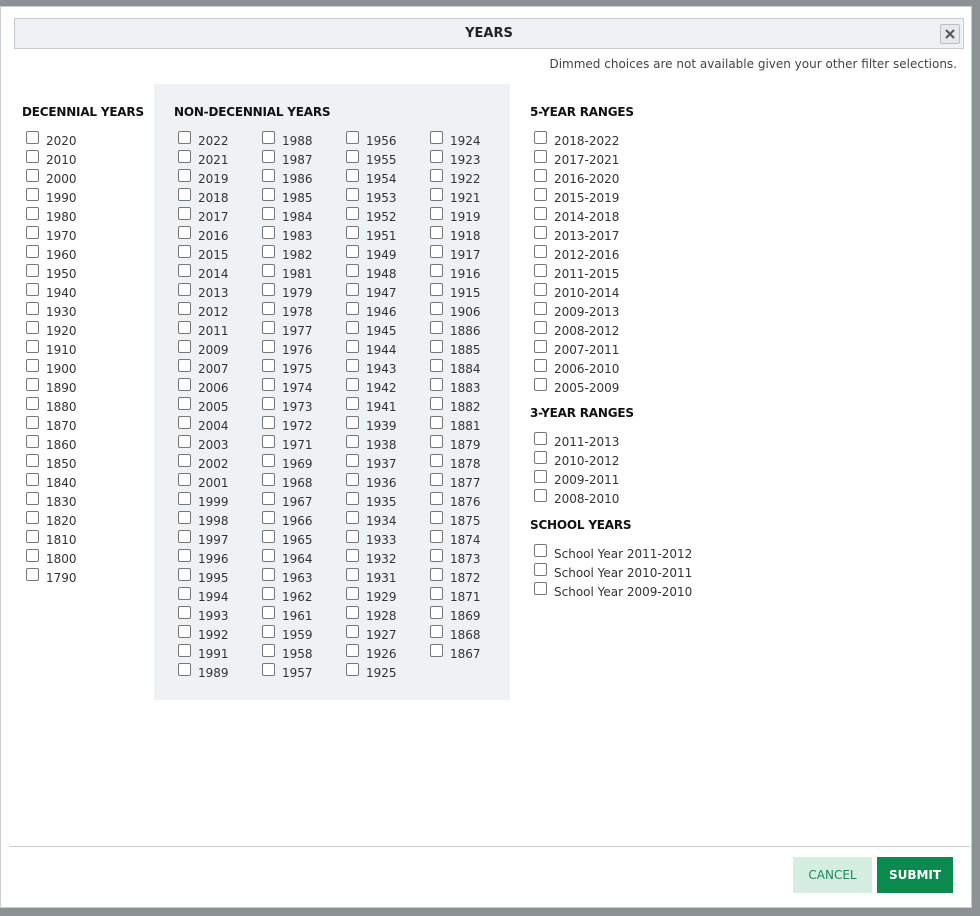 Image resolution: width=980 pixels, height=916 pixels. Describe the element at coordinates (51, 216) in the screenshot. I see `decennial-year-option: 1980` at that location.